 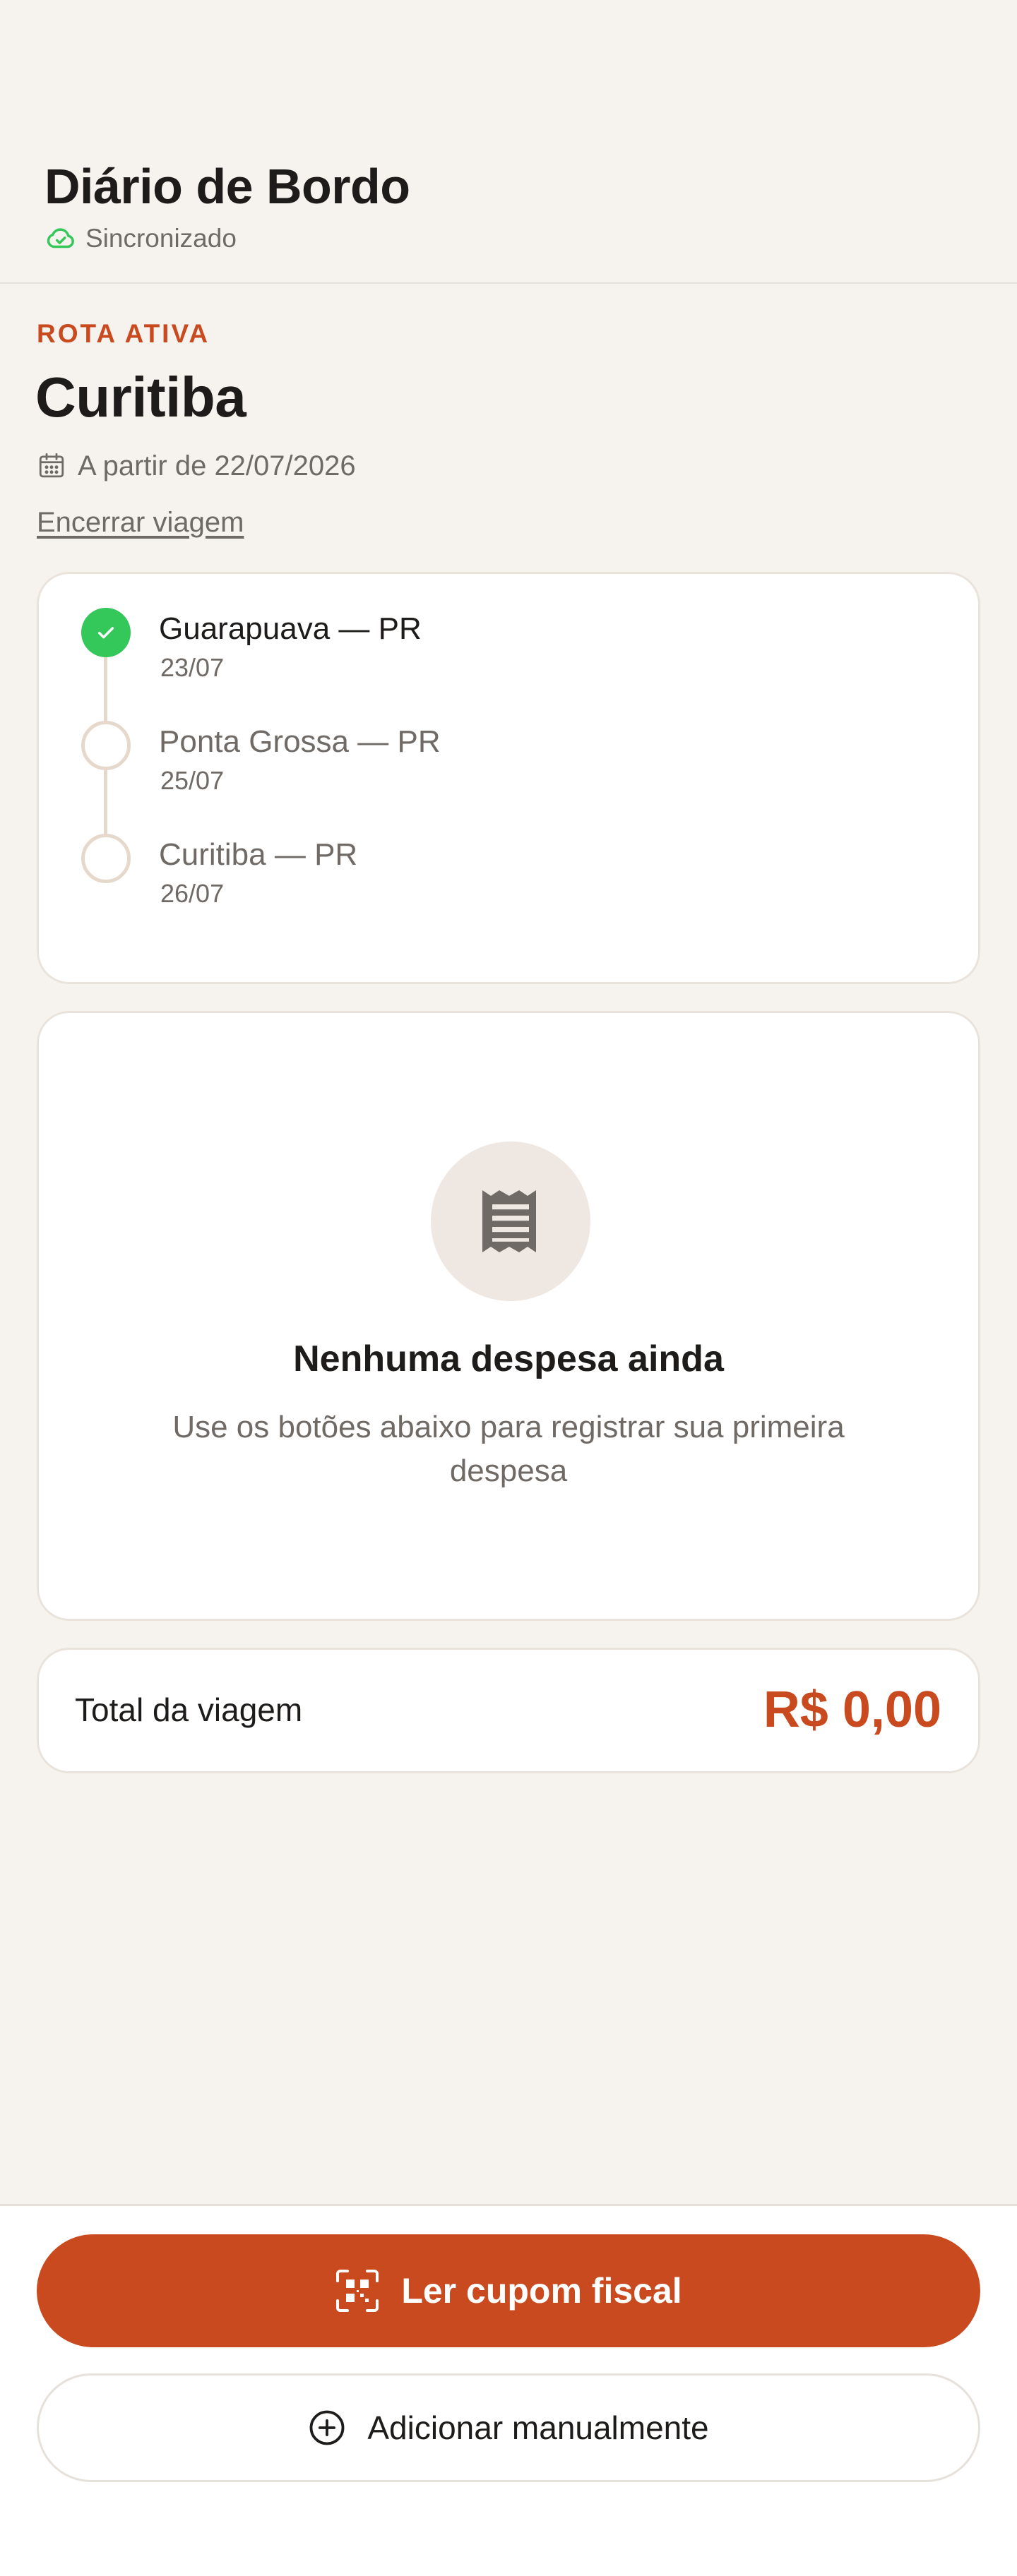 I want to click on add-manually-button: Adicionar manualmente, so click(x=509, y=2427).